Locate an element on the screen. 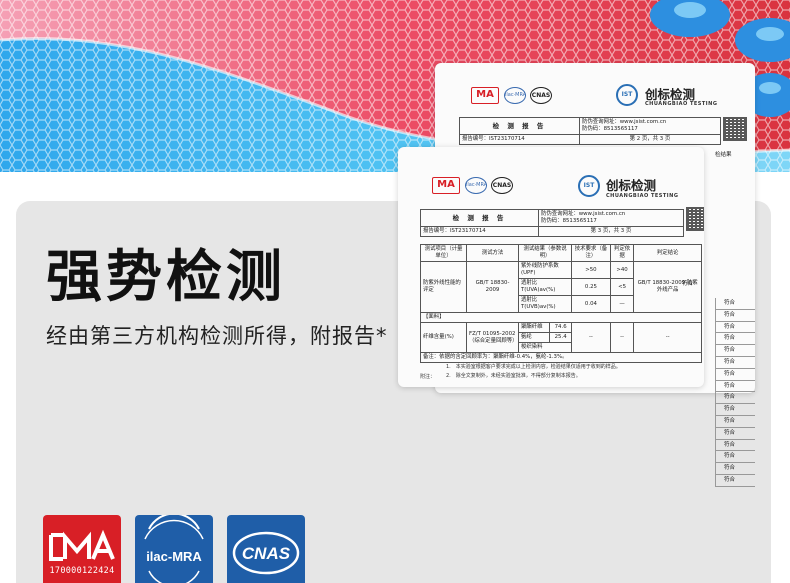 The image size is (790, 583). cnas-badge: CNAS is located at coordinates (266, 549).